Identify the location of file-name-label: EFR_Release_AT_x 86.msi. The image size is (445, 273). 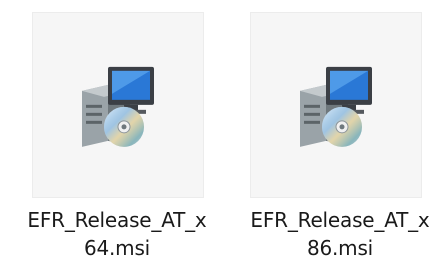
(340, 234).